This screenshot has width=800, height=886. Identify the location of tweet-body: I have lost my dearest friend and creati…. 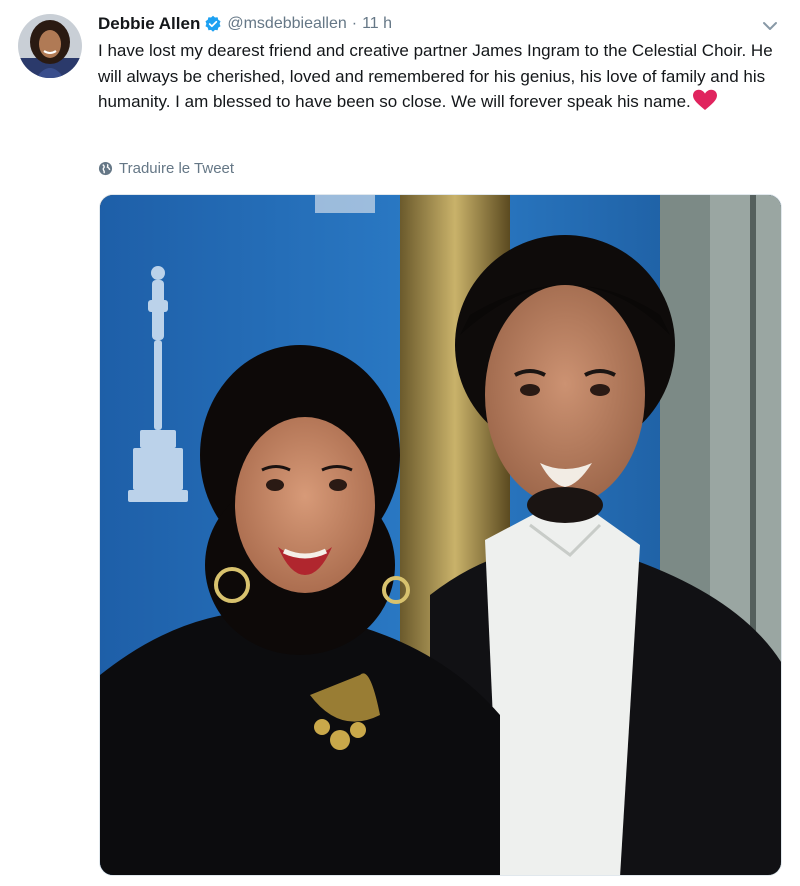
(435, 76).